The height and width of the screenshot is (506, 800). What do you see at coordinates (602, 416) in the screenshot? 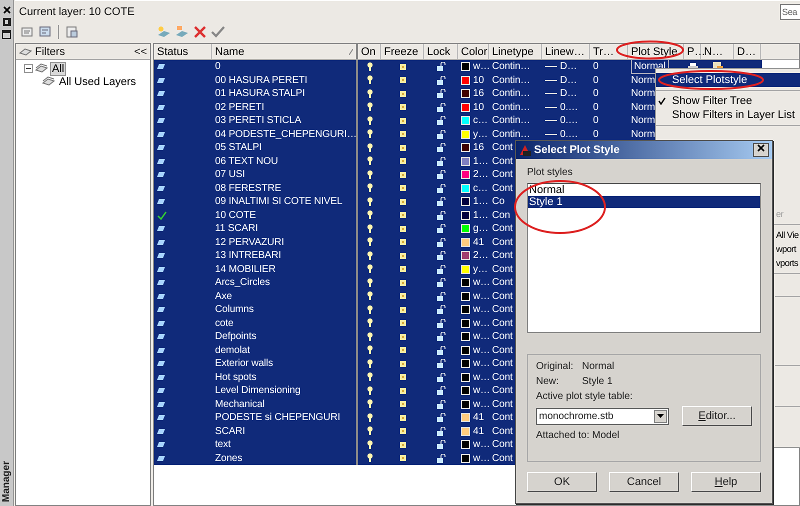
I see `plot-style-table-dropdown: monochrome.stb` at bounding box center [602, 416].